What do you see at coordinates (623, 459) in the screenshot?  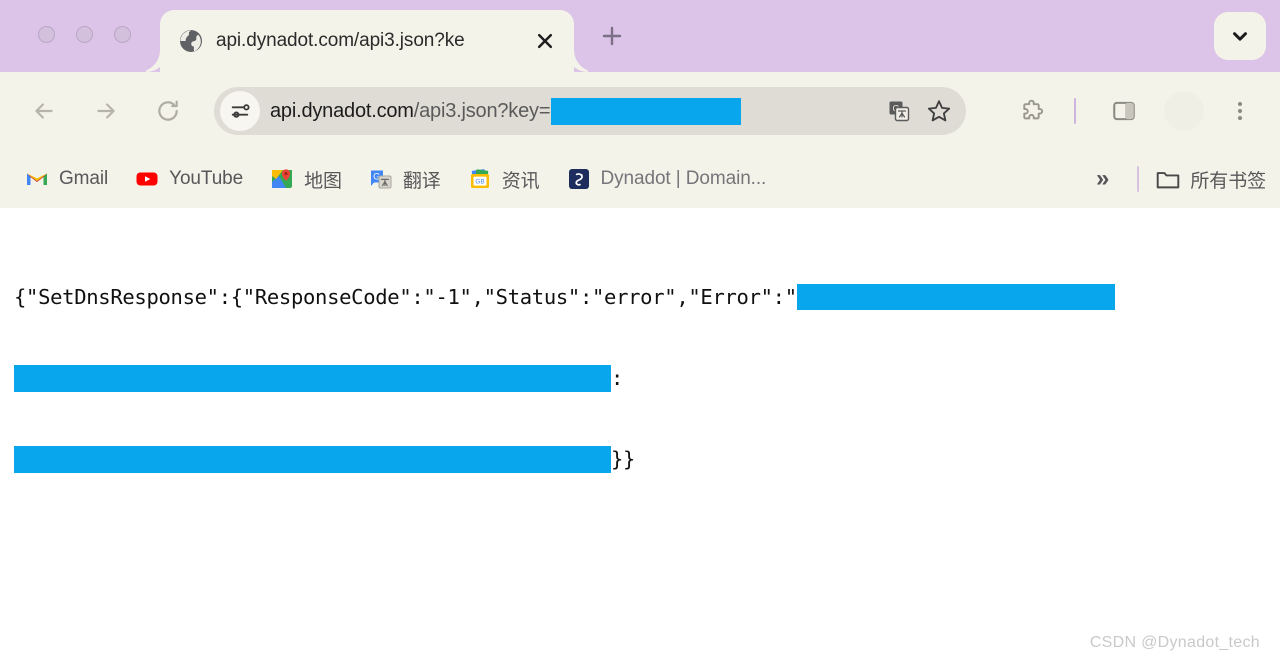 I see `json-line3-suffix: }}` at bounding box center [623, 459].